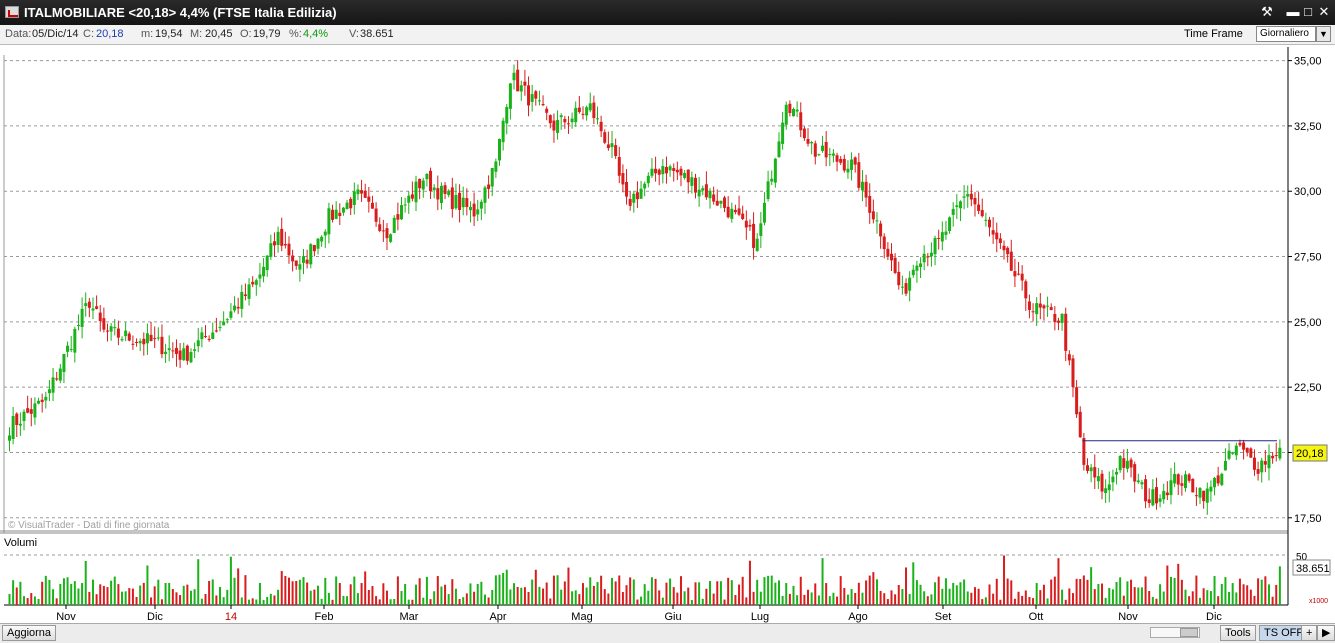 This screenshot has width=1335, height=643. I want to click on add-icon: +, so click(1309, 633).